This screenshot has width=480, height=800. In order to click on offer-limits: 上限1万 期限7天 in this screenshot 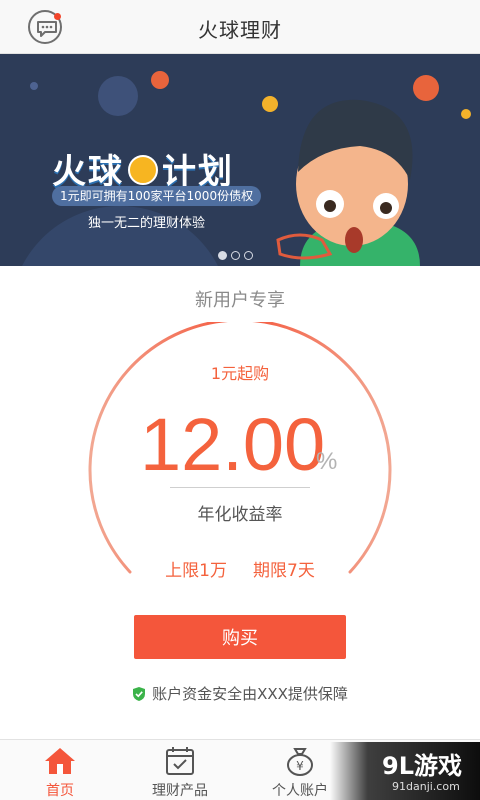, I will do `click(240, 568)`.